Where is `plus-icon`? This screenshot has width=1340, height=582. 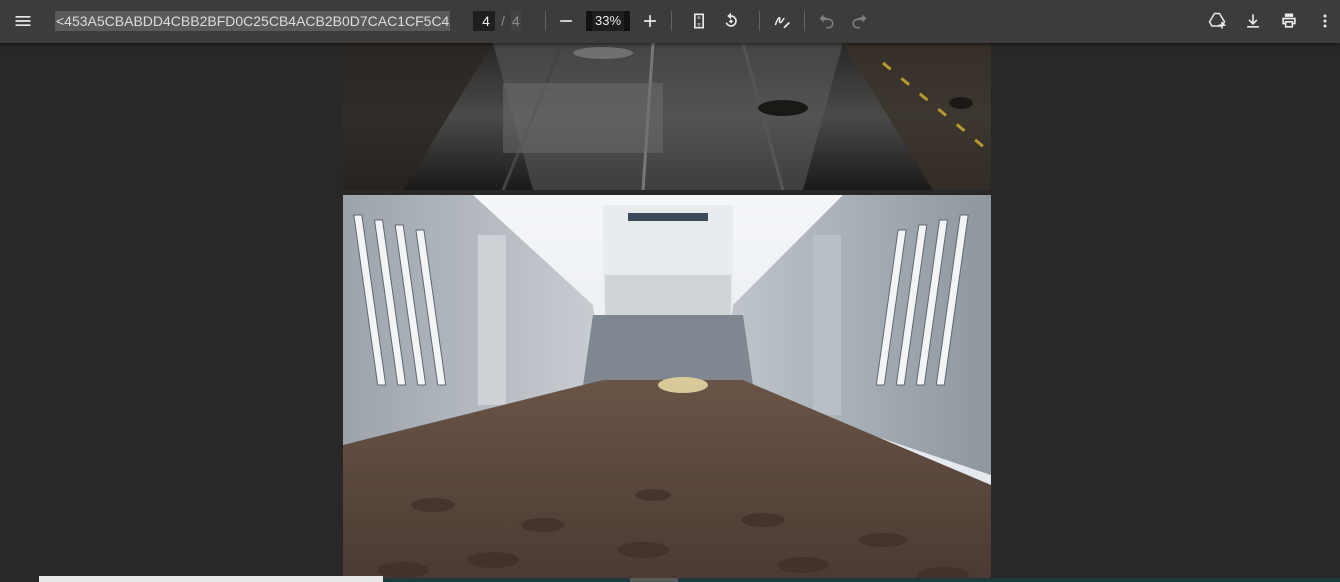 plus-icon is located at coordinates (650, 21).